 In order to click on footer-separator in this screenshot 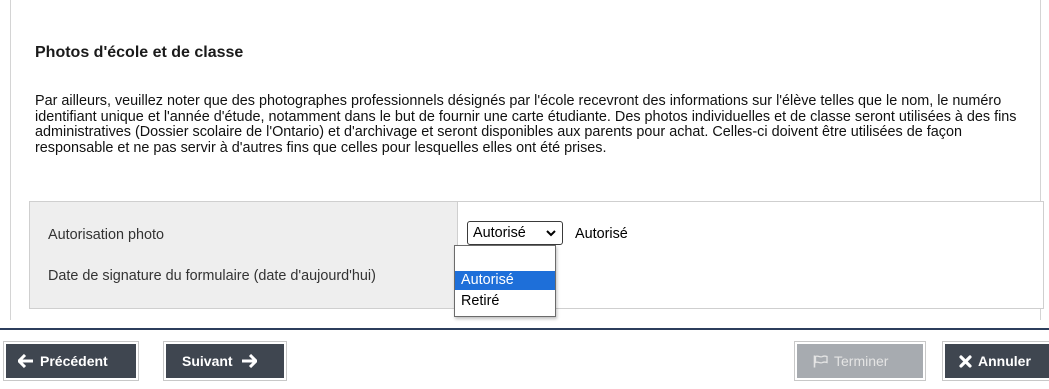, I will do `click(524, 329)`.